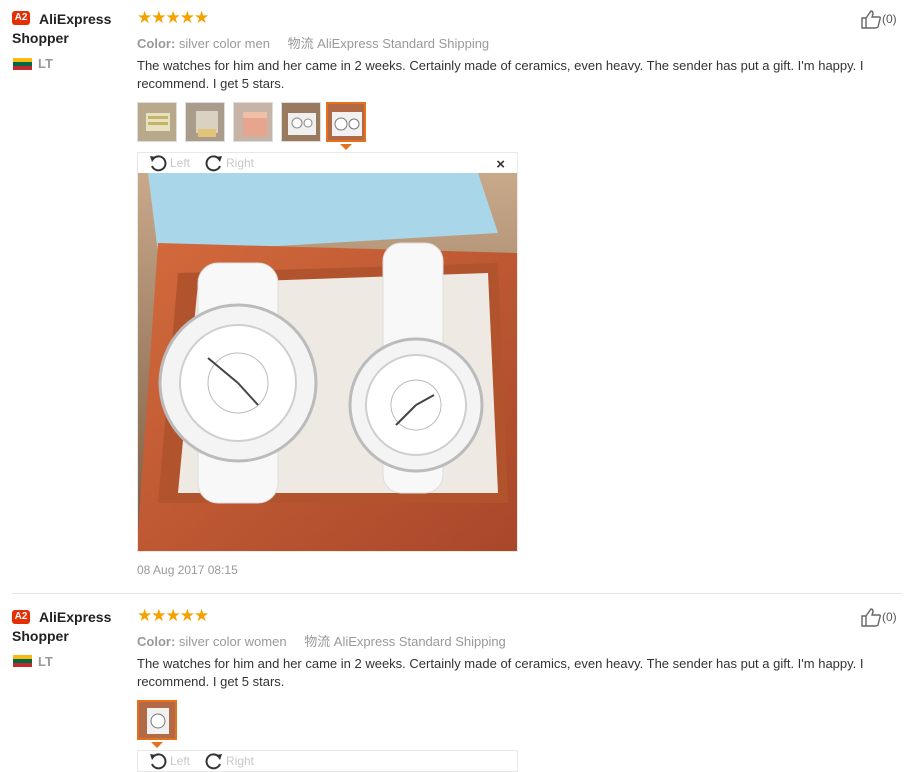 The height and width of the screenshot is (772, 924). What do you see at coordinates (232, 641) in the screenshot?
I see `color-value: silver color women` at bounding box center [232, 641].